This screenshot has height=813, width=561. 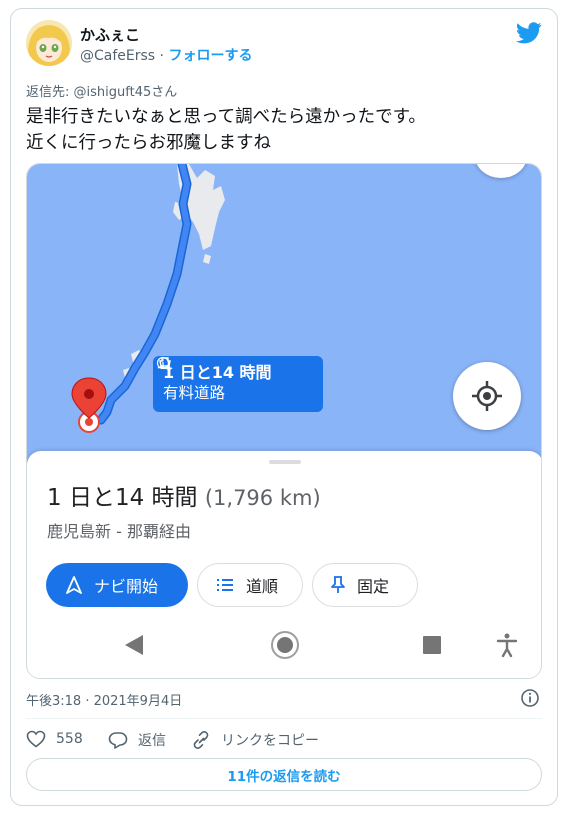 I want to click on info-circle-icon, so click(x=163, y=363).